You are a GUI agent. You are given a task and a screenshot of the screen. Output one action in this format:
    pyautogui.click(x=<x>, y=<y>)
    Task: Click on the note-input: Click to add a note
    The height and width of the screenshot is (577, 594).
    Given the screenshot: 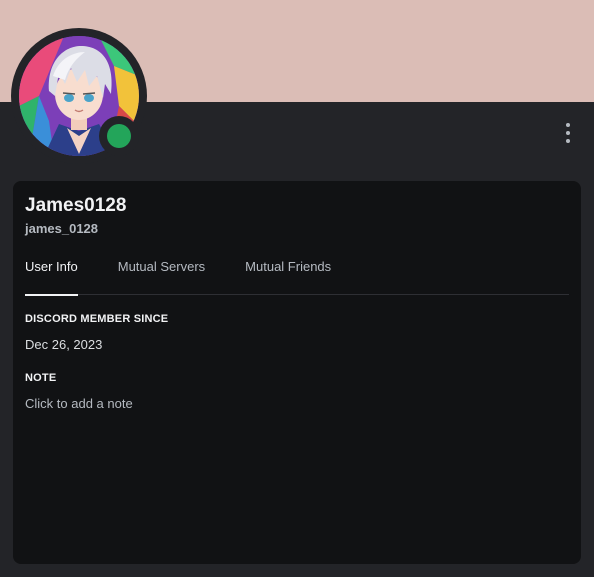 What is the action you would take?
    pyautogui.click(x=297, y=403)
    